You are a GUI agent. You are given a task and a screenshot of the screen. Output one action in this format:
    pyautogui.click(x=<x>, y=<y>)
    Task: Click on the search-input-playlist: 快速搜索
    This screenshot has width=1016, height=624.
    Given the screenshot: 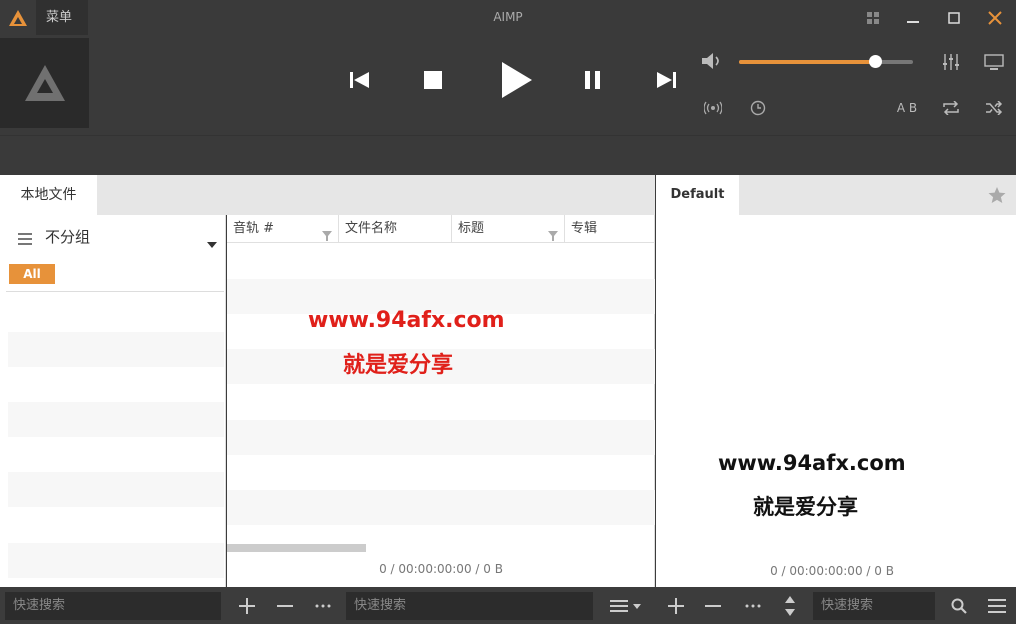 What is the action you would take?
    pyautogui.click(x=874, y=606)
    